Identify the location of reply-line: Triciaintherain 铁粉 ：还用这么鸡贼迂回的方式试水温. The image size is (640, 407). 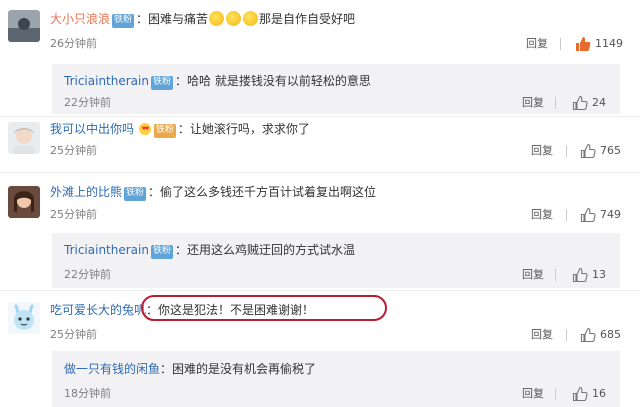
(209, 250).